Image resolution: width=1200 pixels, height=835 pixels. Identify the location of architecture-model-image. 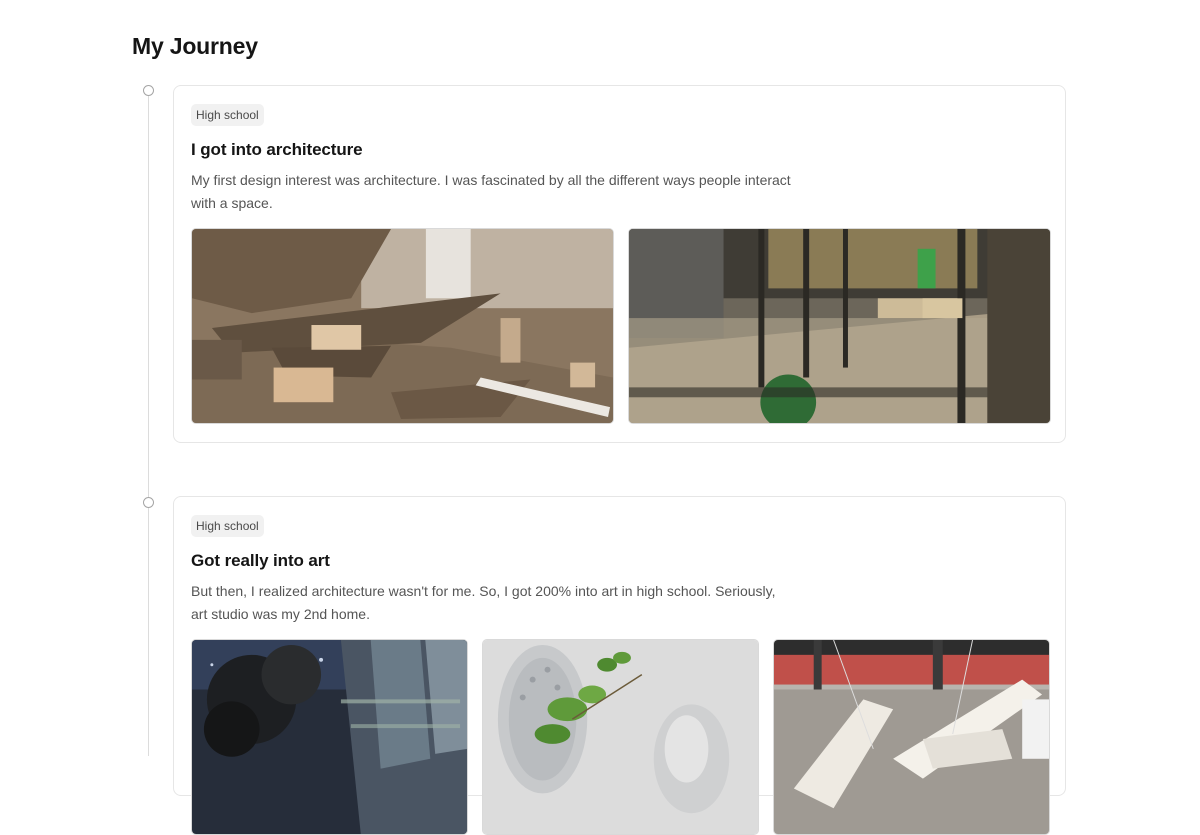
(402, 326).